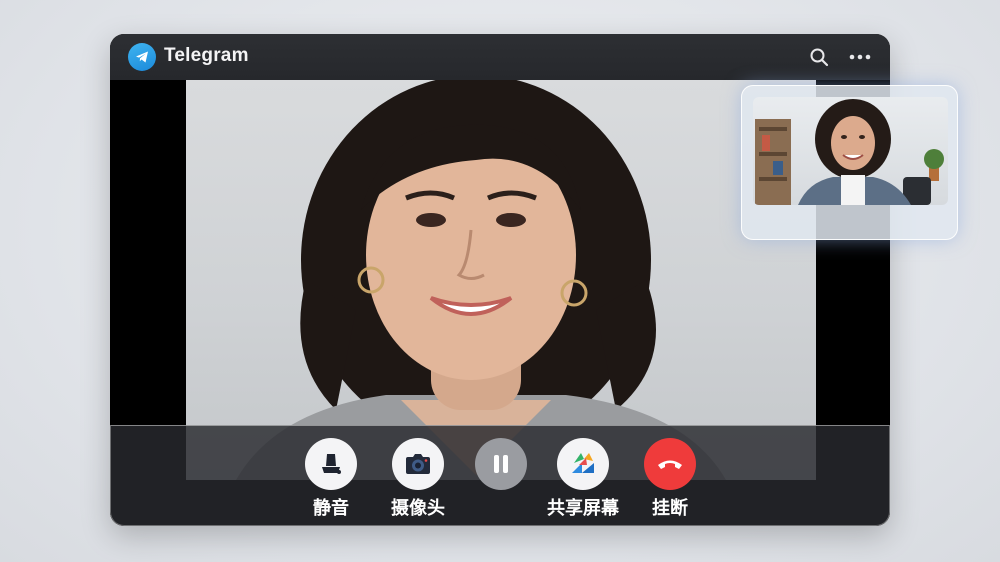  I want to click on screen-share-control: 共享屏幕, so click(583, 479).